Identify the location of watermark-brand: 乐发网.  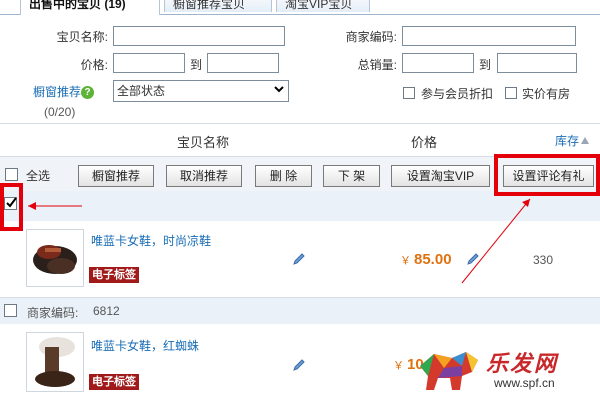
(522, 363).